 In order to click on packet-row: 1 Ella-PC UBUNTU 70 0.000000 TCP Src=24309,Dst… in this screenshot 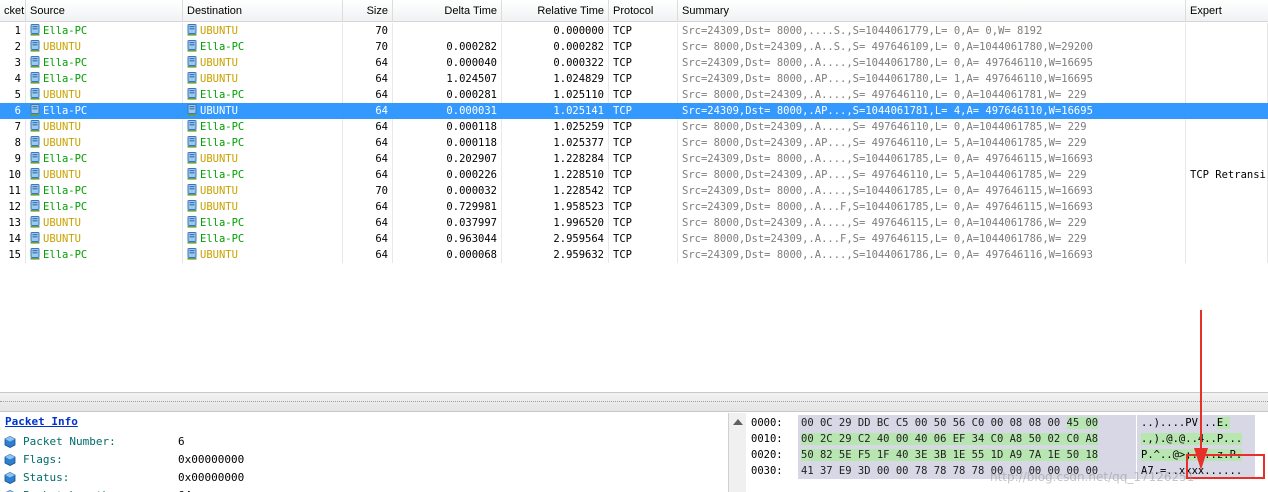, I will do `click(634, 31)`.